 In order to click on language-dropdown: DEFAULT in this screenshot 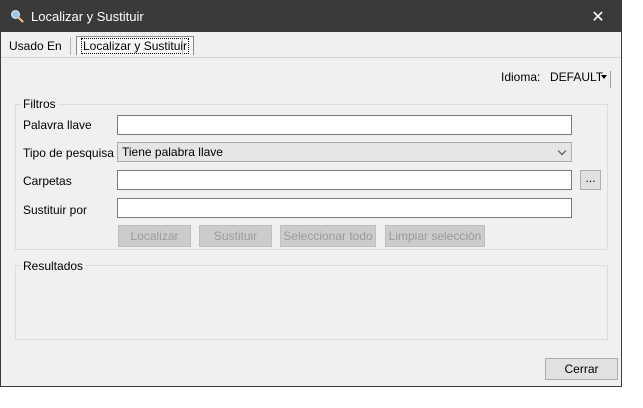, I will do `click(576, 77)`.